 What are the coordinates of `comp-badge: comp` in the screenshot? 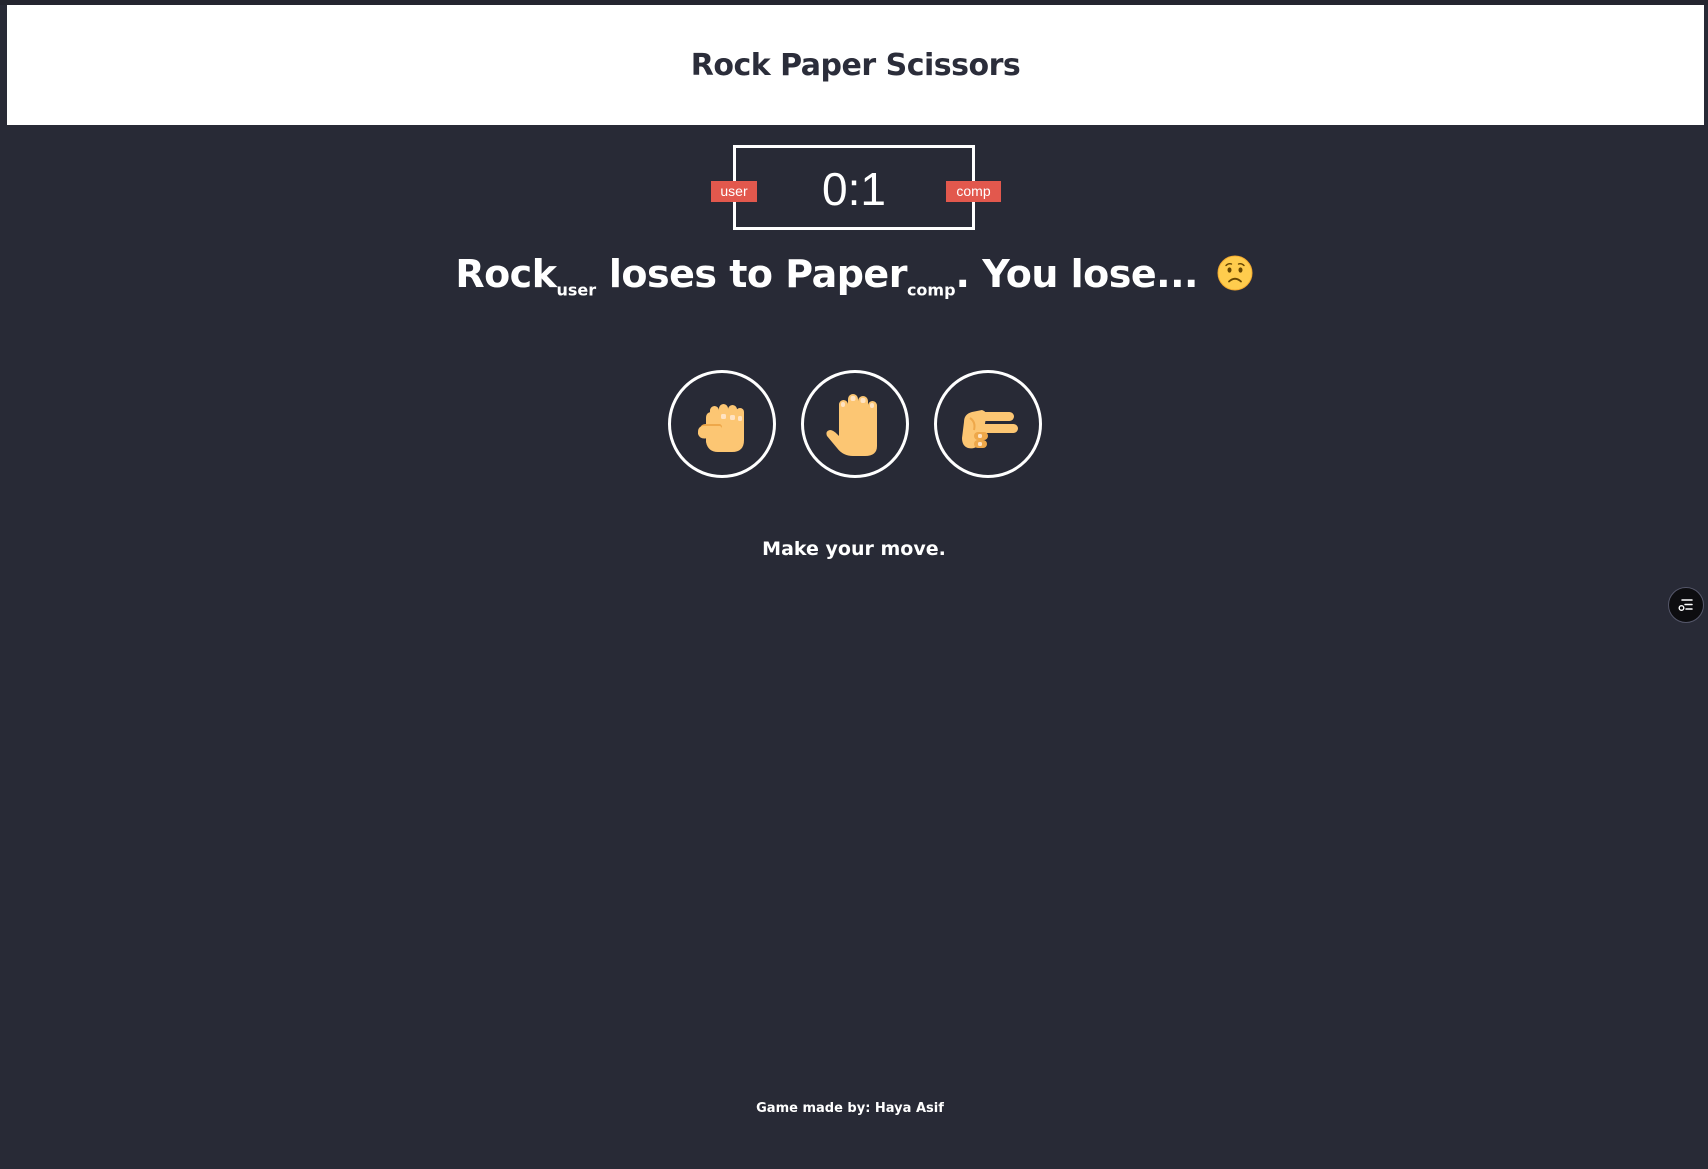 It's located at (973, 191).